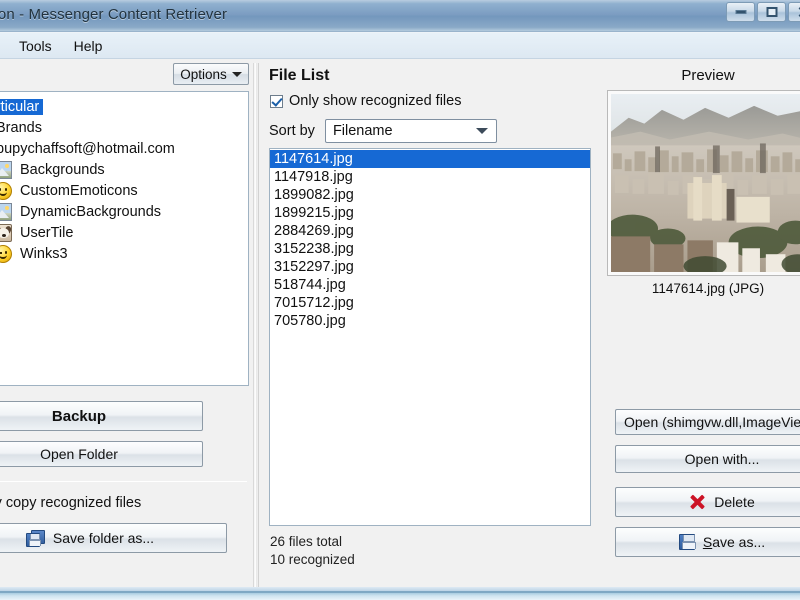 The width and height of the screenshot is (800, 600). Describe the element at coordinates (124, 253) in the screenshot. I see `tree-item-winks3: Winks3` at that location.